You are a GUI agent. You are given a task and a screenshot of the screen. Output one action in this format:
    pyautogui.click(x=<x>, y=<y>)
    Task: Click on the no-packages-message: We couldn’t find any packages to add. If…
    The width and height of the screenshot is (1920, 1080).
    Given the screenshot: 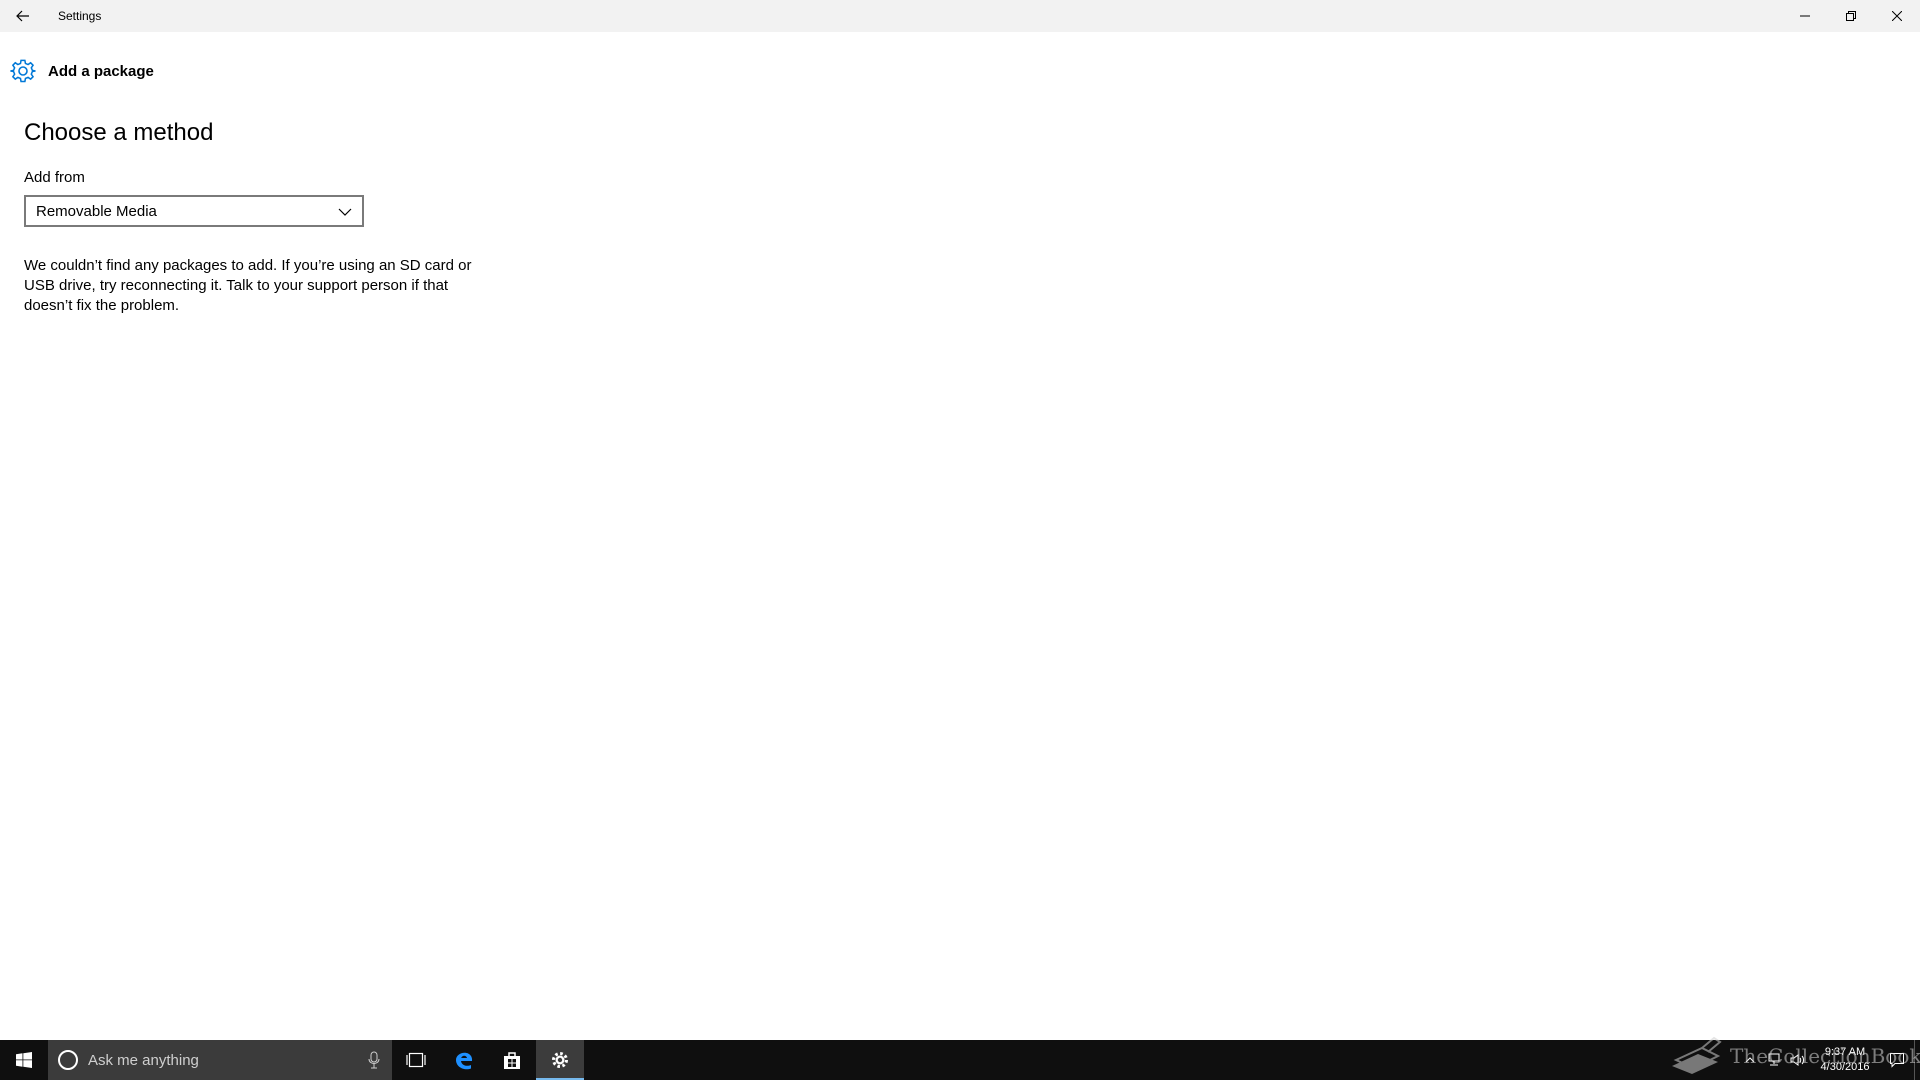 What is the action you would take?
    pyautogui.click(x=248, y=285)
    